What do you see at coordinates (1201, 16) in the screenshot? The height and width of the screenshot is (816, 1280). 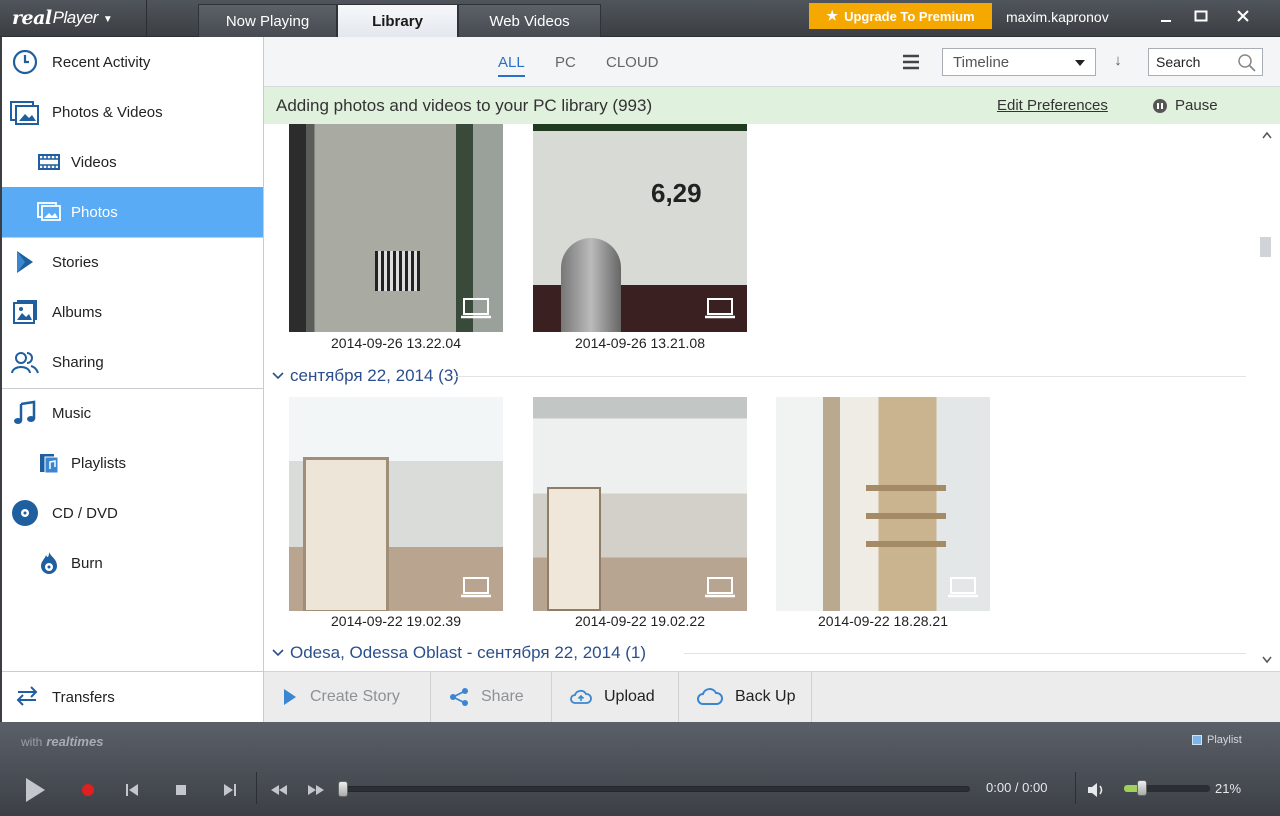 I see `maximize-icon` at bounding box center [1201, 16].